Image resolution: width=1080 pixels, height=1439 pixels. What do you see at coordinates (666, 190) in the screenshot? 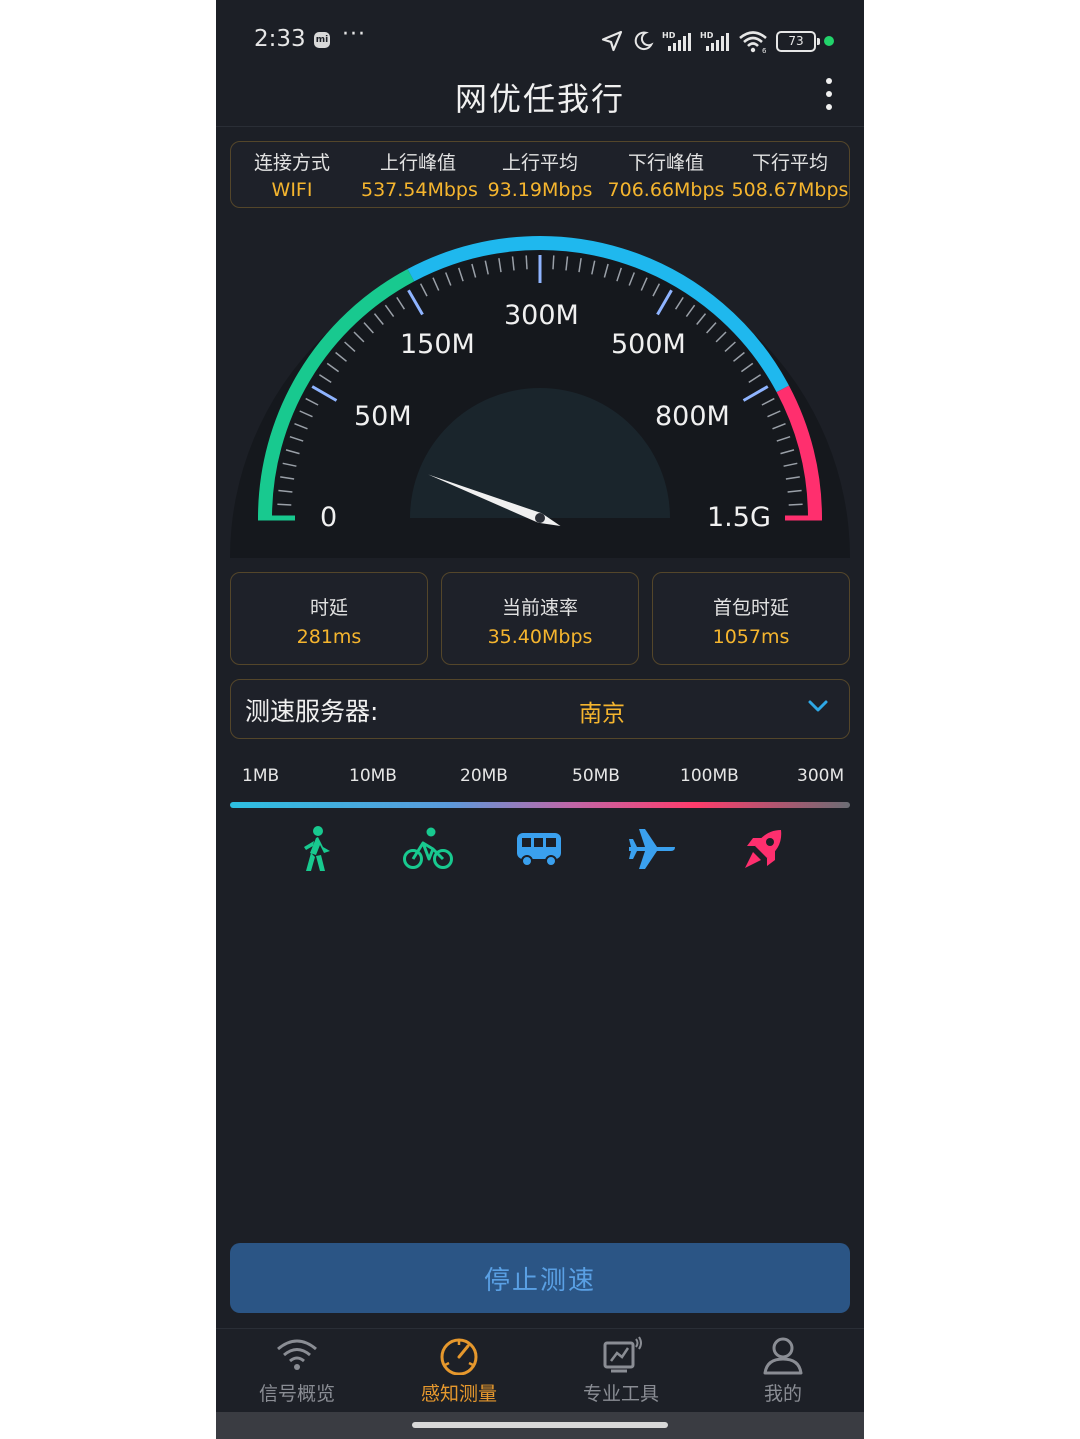
I see `down-peak-value: 706.66Mbps` at bounding box center [666, 190].